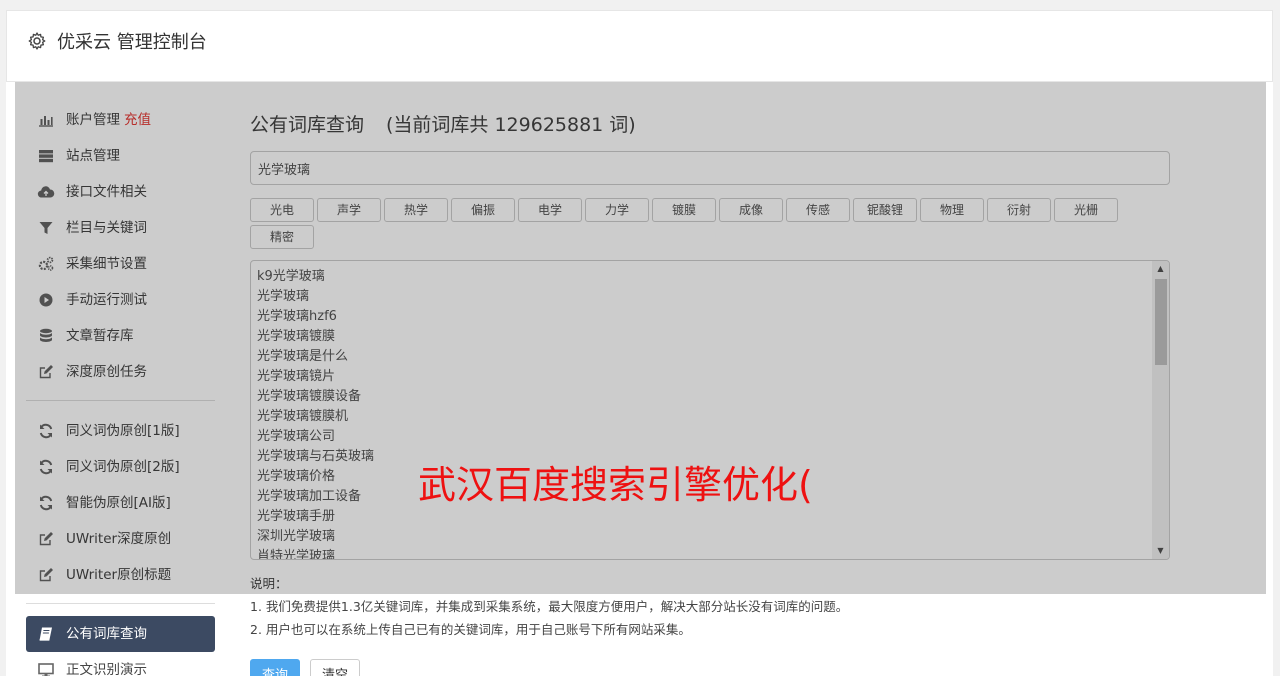  I want to click on sidebar-item-article-store: 文章暂存库, so click(120, 336).